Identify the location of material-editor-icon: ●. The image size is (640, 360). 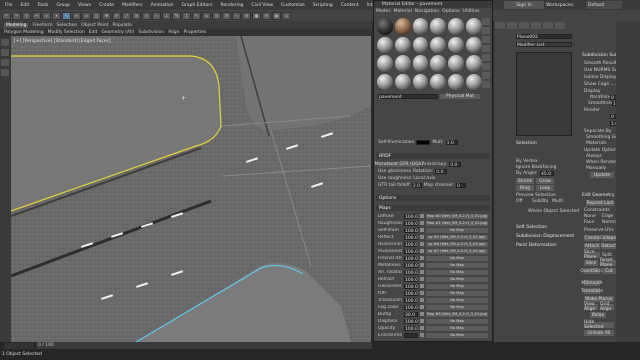
(256, 15).